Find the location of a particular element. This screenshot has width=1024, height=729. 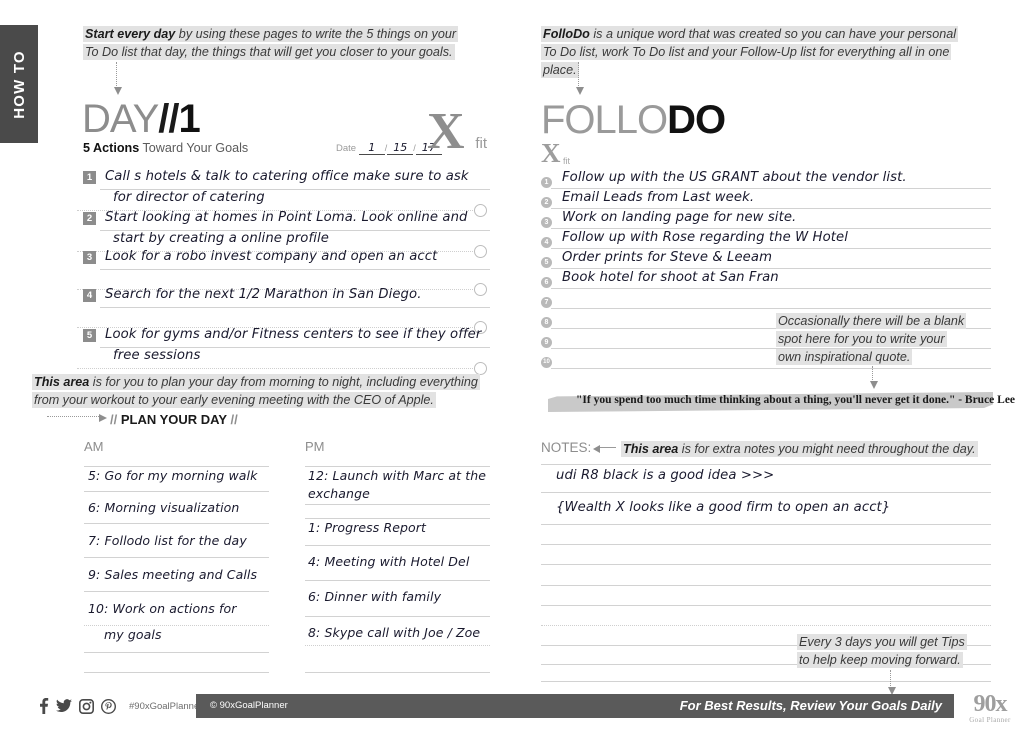

follodo-number-1: 1 is located at coordinates (546, 182).